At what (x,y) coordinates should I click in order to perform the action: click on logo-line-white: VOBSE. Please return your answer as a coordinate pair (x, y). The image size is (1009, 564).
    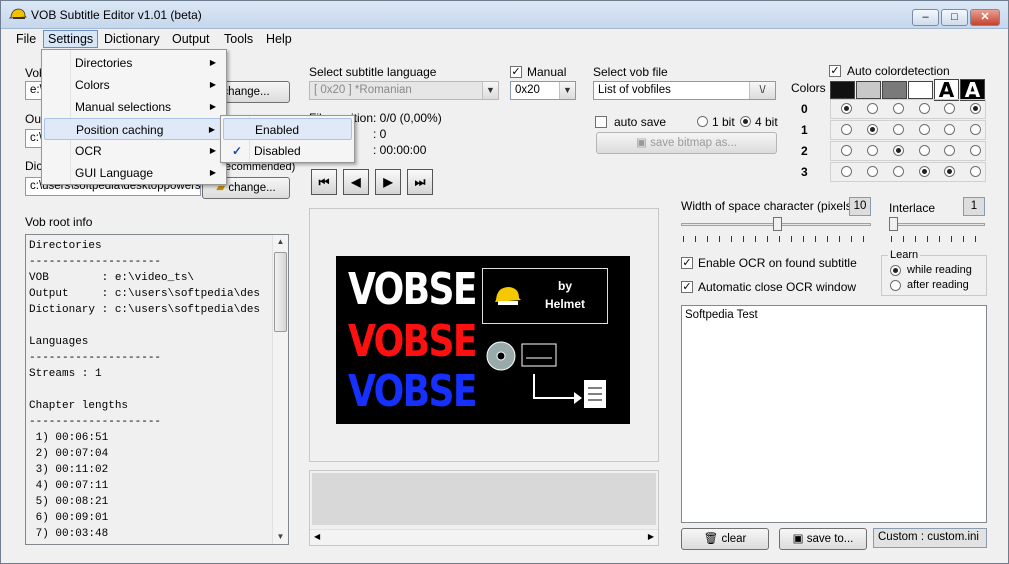
    Looking at the image, I should click on (413, 289).